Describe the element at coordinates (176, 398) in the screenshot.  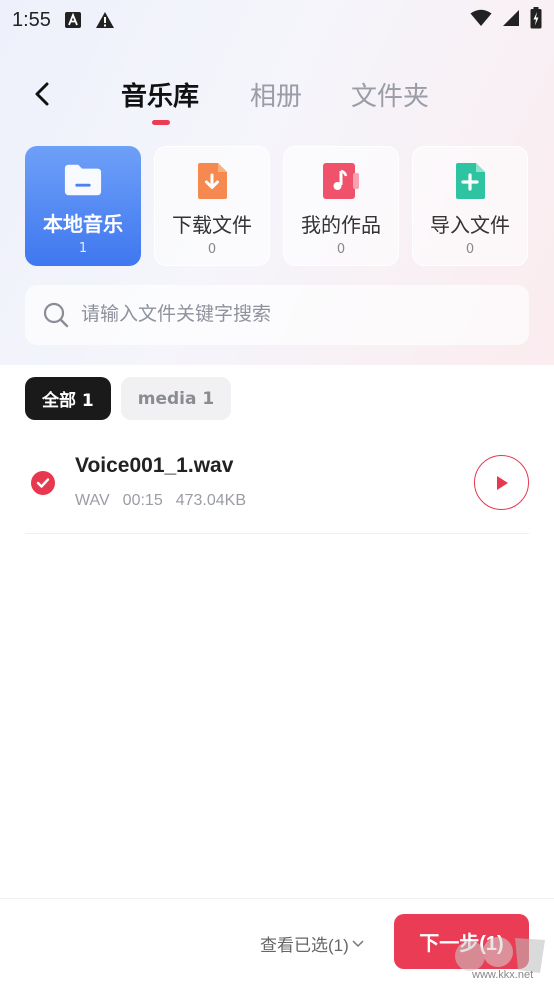
I see `filter-chip-media: media 1` at that location.